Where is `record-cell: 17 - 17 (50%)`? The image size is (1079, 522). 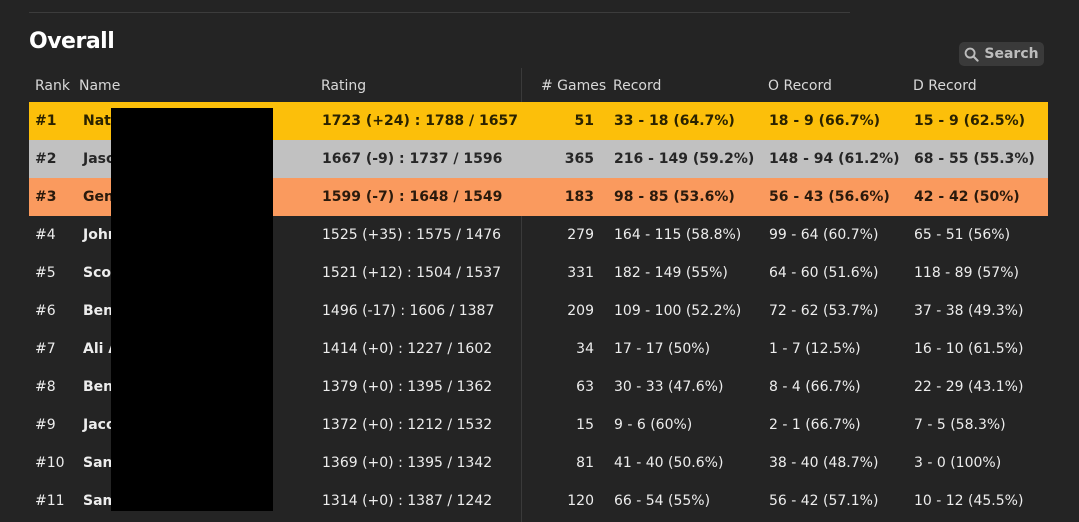
record-cell: 17 - 17 (50%) is located at coordinates (662, 349).